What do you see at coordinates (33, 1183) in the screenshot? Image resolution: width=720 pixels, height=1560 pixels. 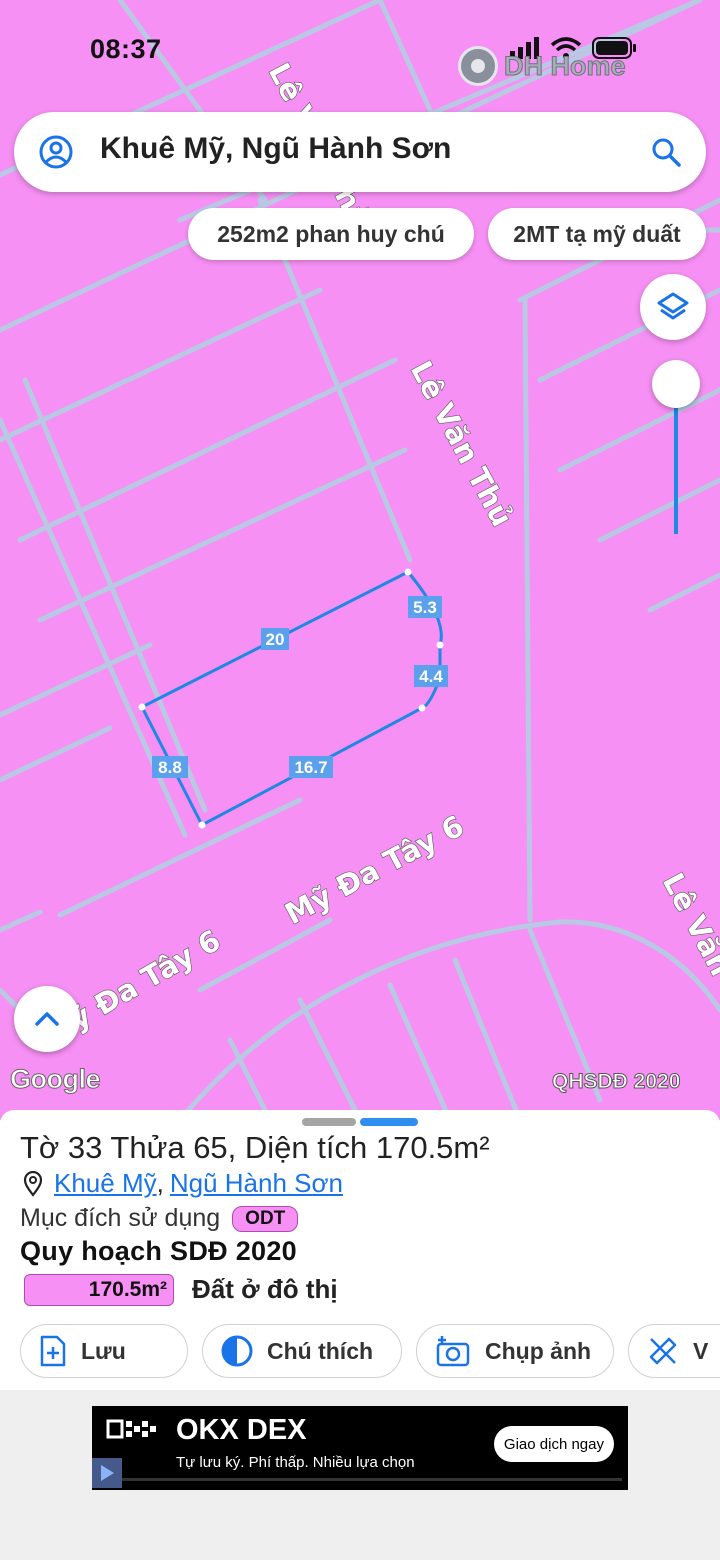 I see `location-pin-icon` at bounding box center [33, 1183].